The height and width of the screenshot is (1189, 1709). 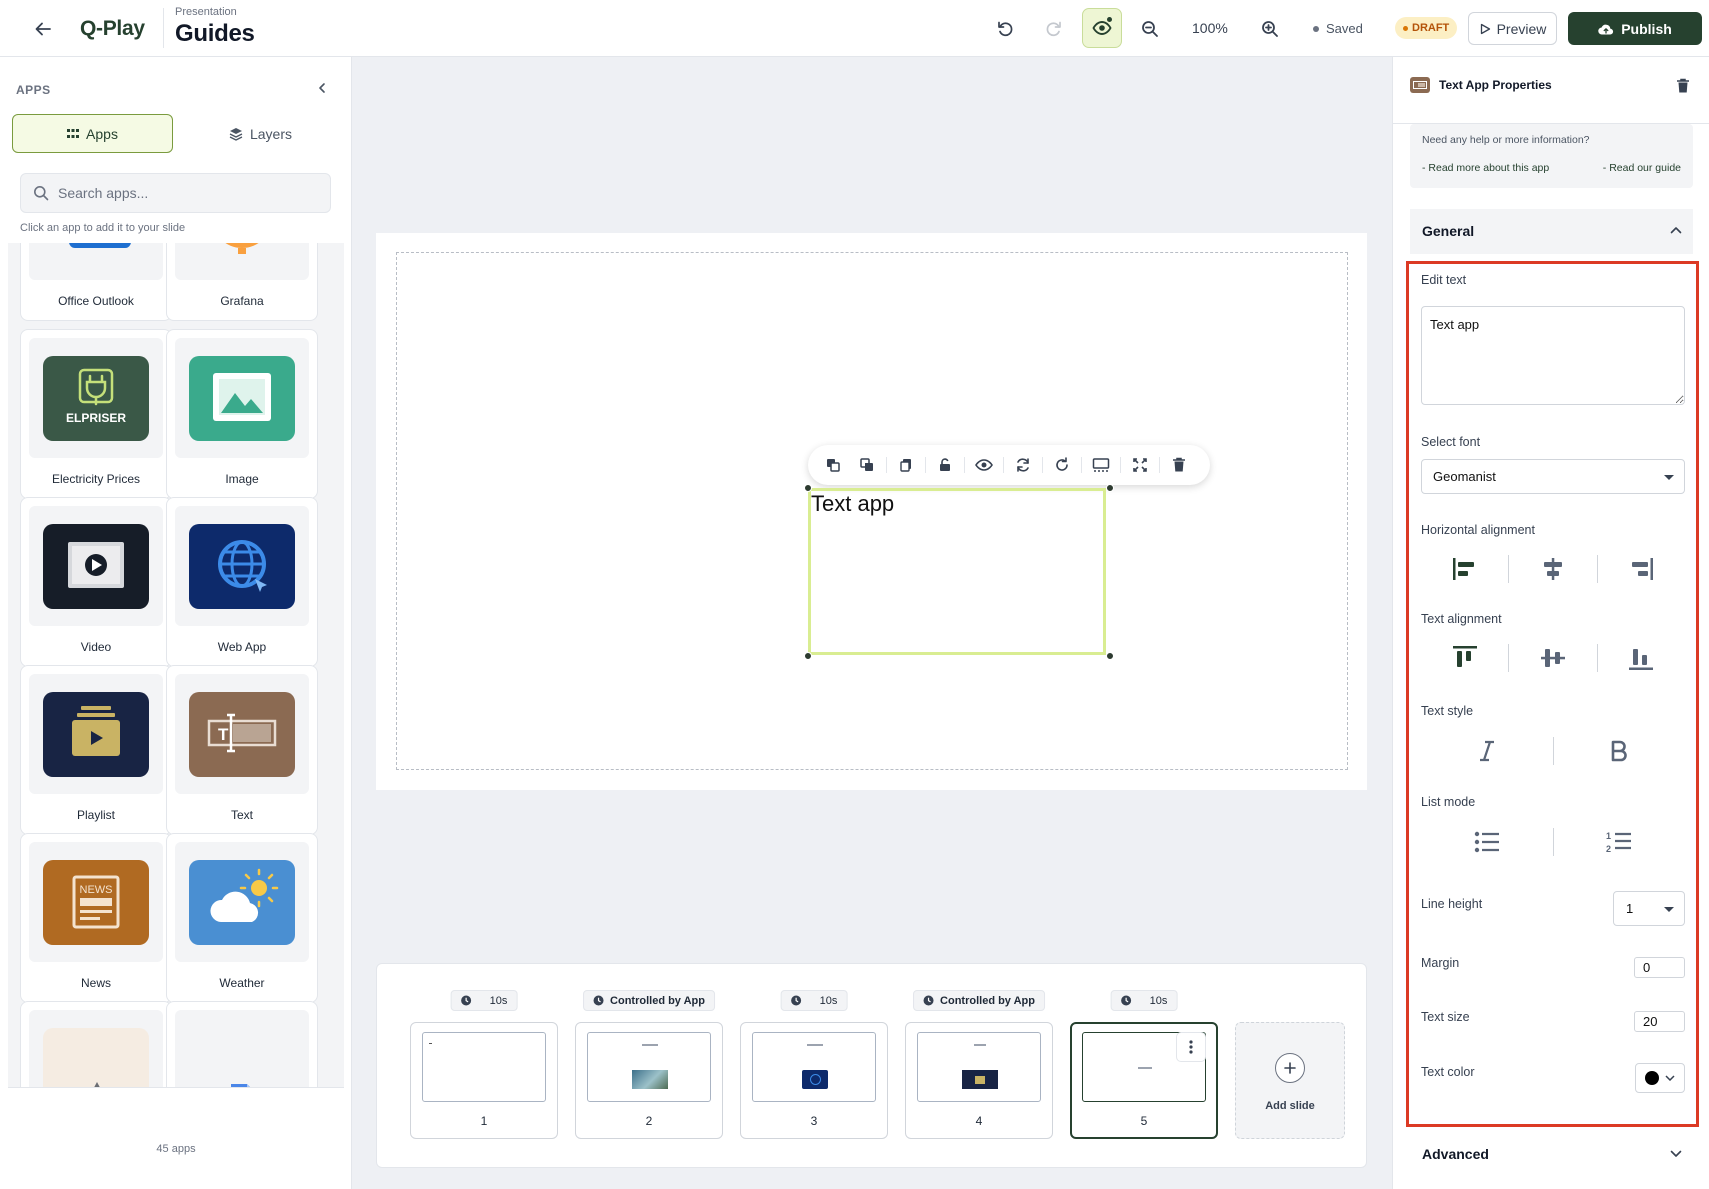 I want to click on grid-icon, so click(x=73, y=133).